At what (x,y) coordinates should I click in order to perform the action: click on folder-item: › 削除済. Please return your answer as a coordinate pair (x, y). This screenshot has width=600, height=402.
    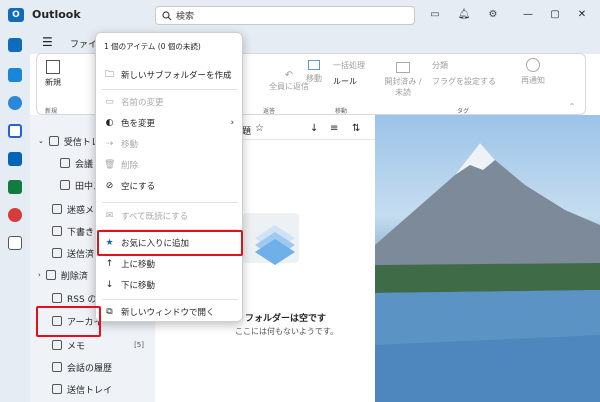
    Looking at the image, I should click on (63, 275).